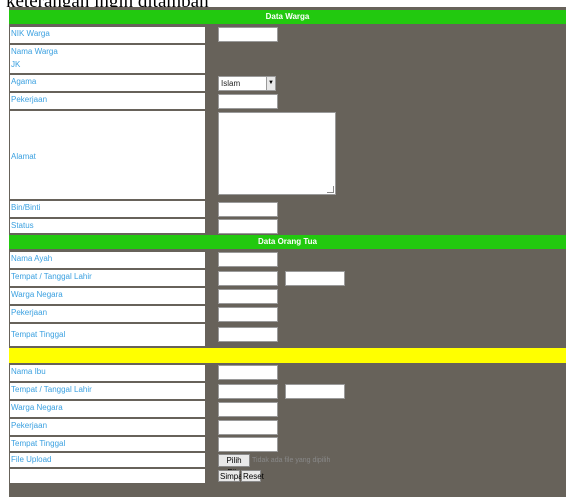 The width and height of the screenshot is (566, 497). What do you see at coordinates (252, 476) in the screenshot?
I see `reset-button: Reset` at bounding box center [252, 476].